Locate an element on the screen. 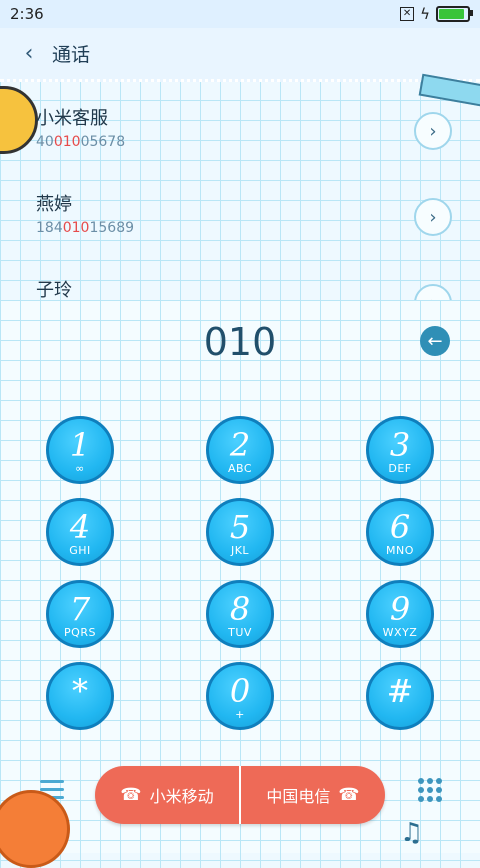 This screenshot has height=868, width=480. key-7: 7 PQRS is located at coordinates (80, 614).